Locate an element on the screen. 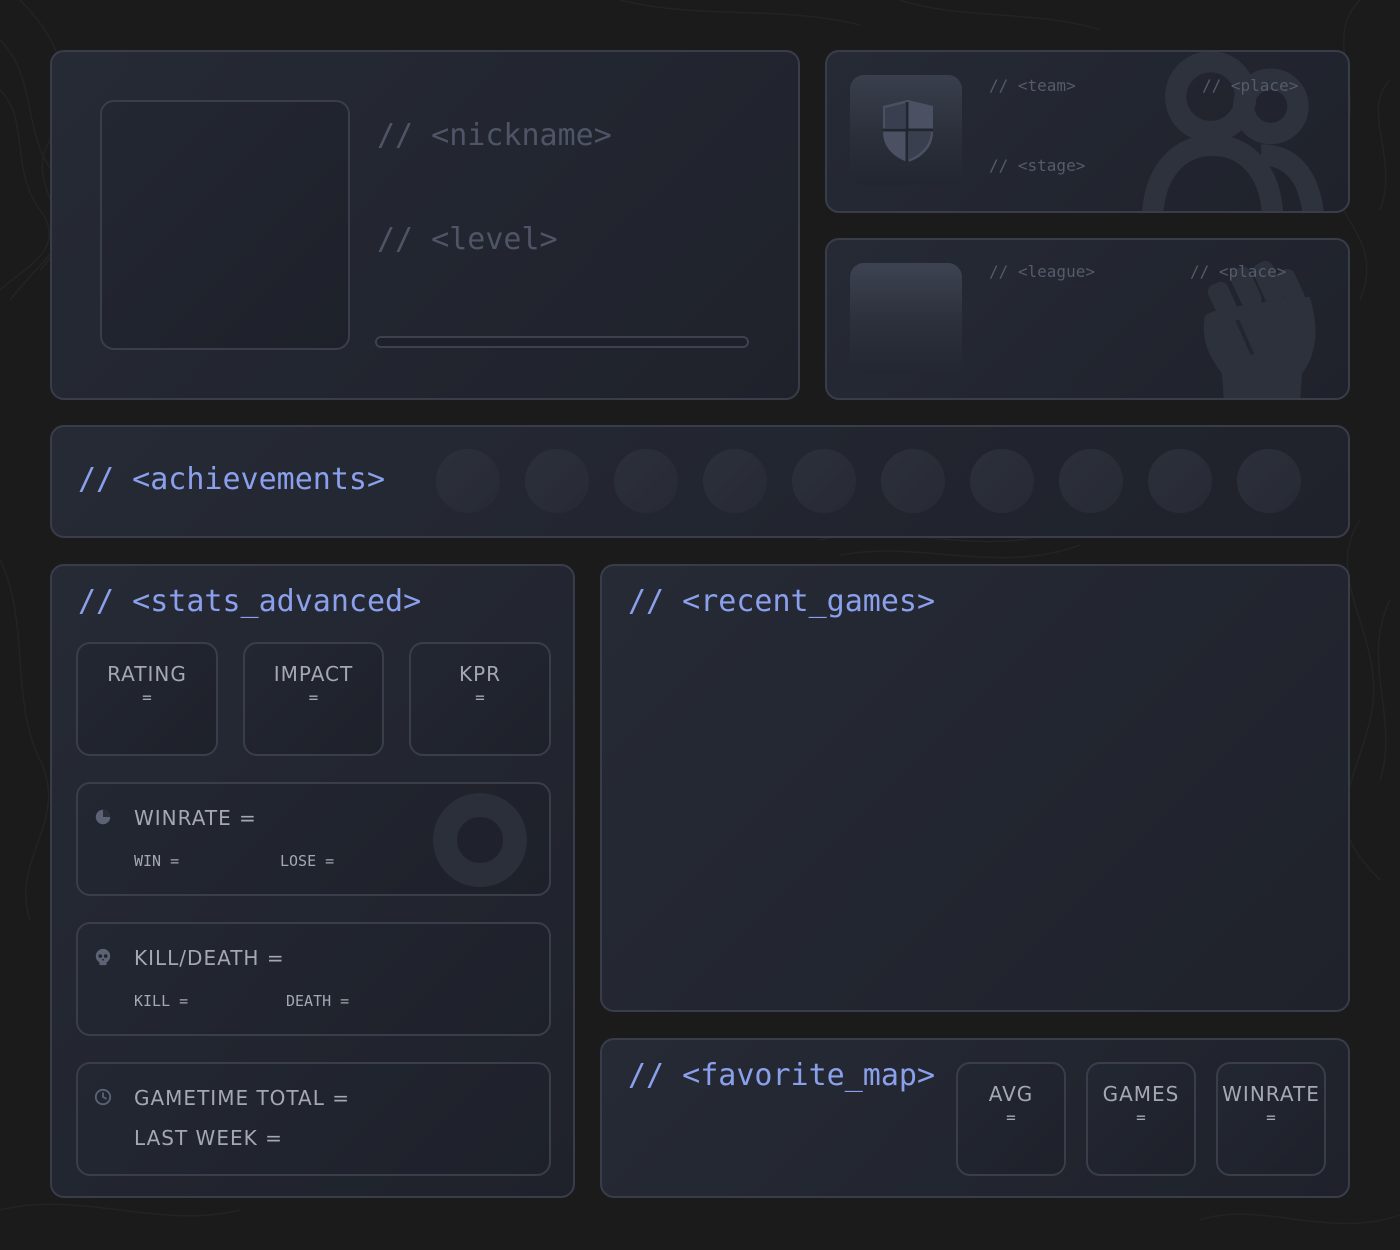  nickname-placeholder: // <nickname> is located at coordinates (494, 135).